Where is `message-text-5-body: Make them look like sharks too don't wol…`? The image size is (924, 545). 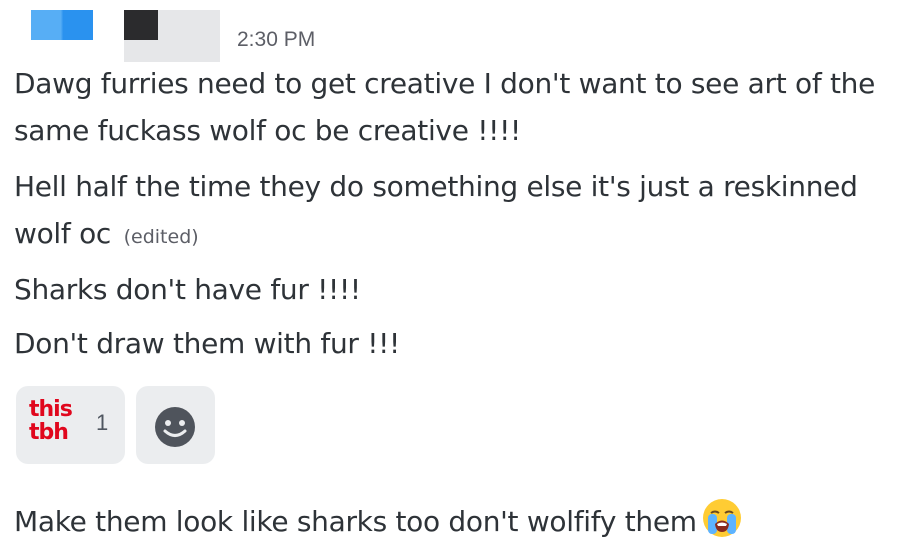 message-text-5-body: Make them look like sharks too don't wol… is located at coordinates (355, 521).